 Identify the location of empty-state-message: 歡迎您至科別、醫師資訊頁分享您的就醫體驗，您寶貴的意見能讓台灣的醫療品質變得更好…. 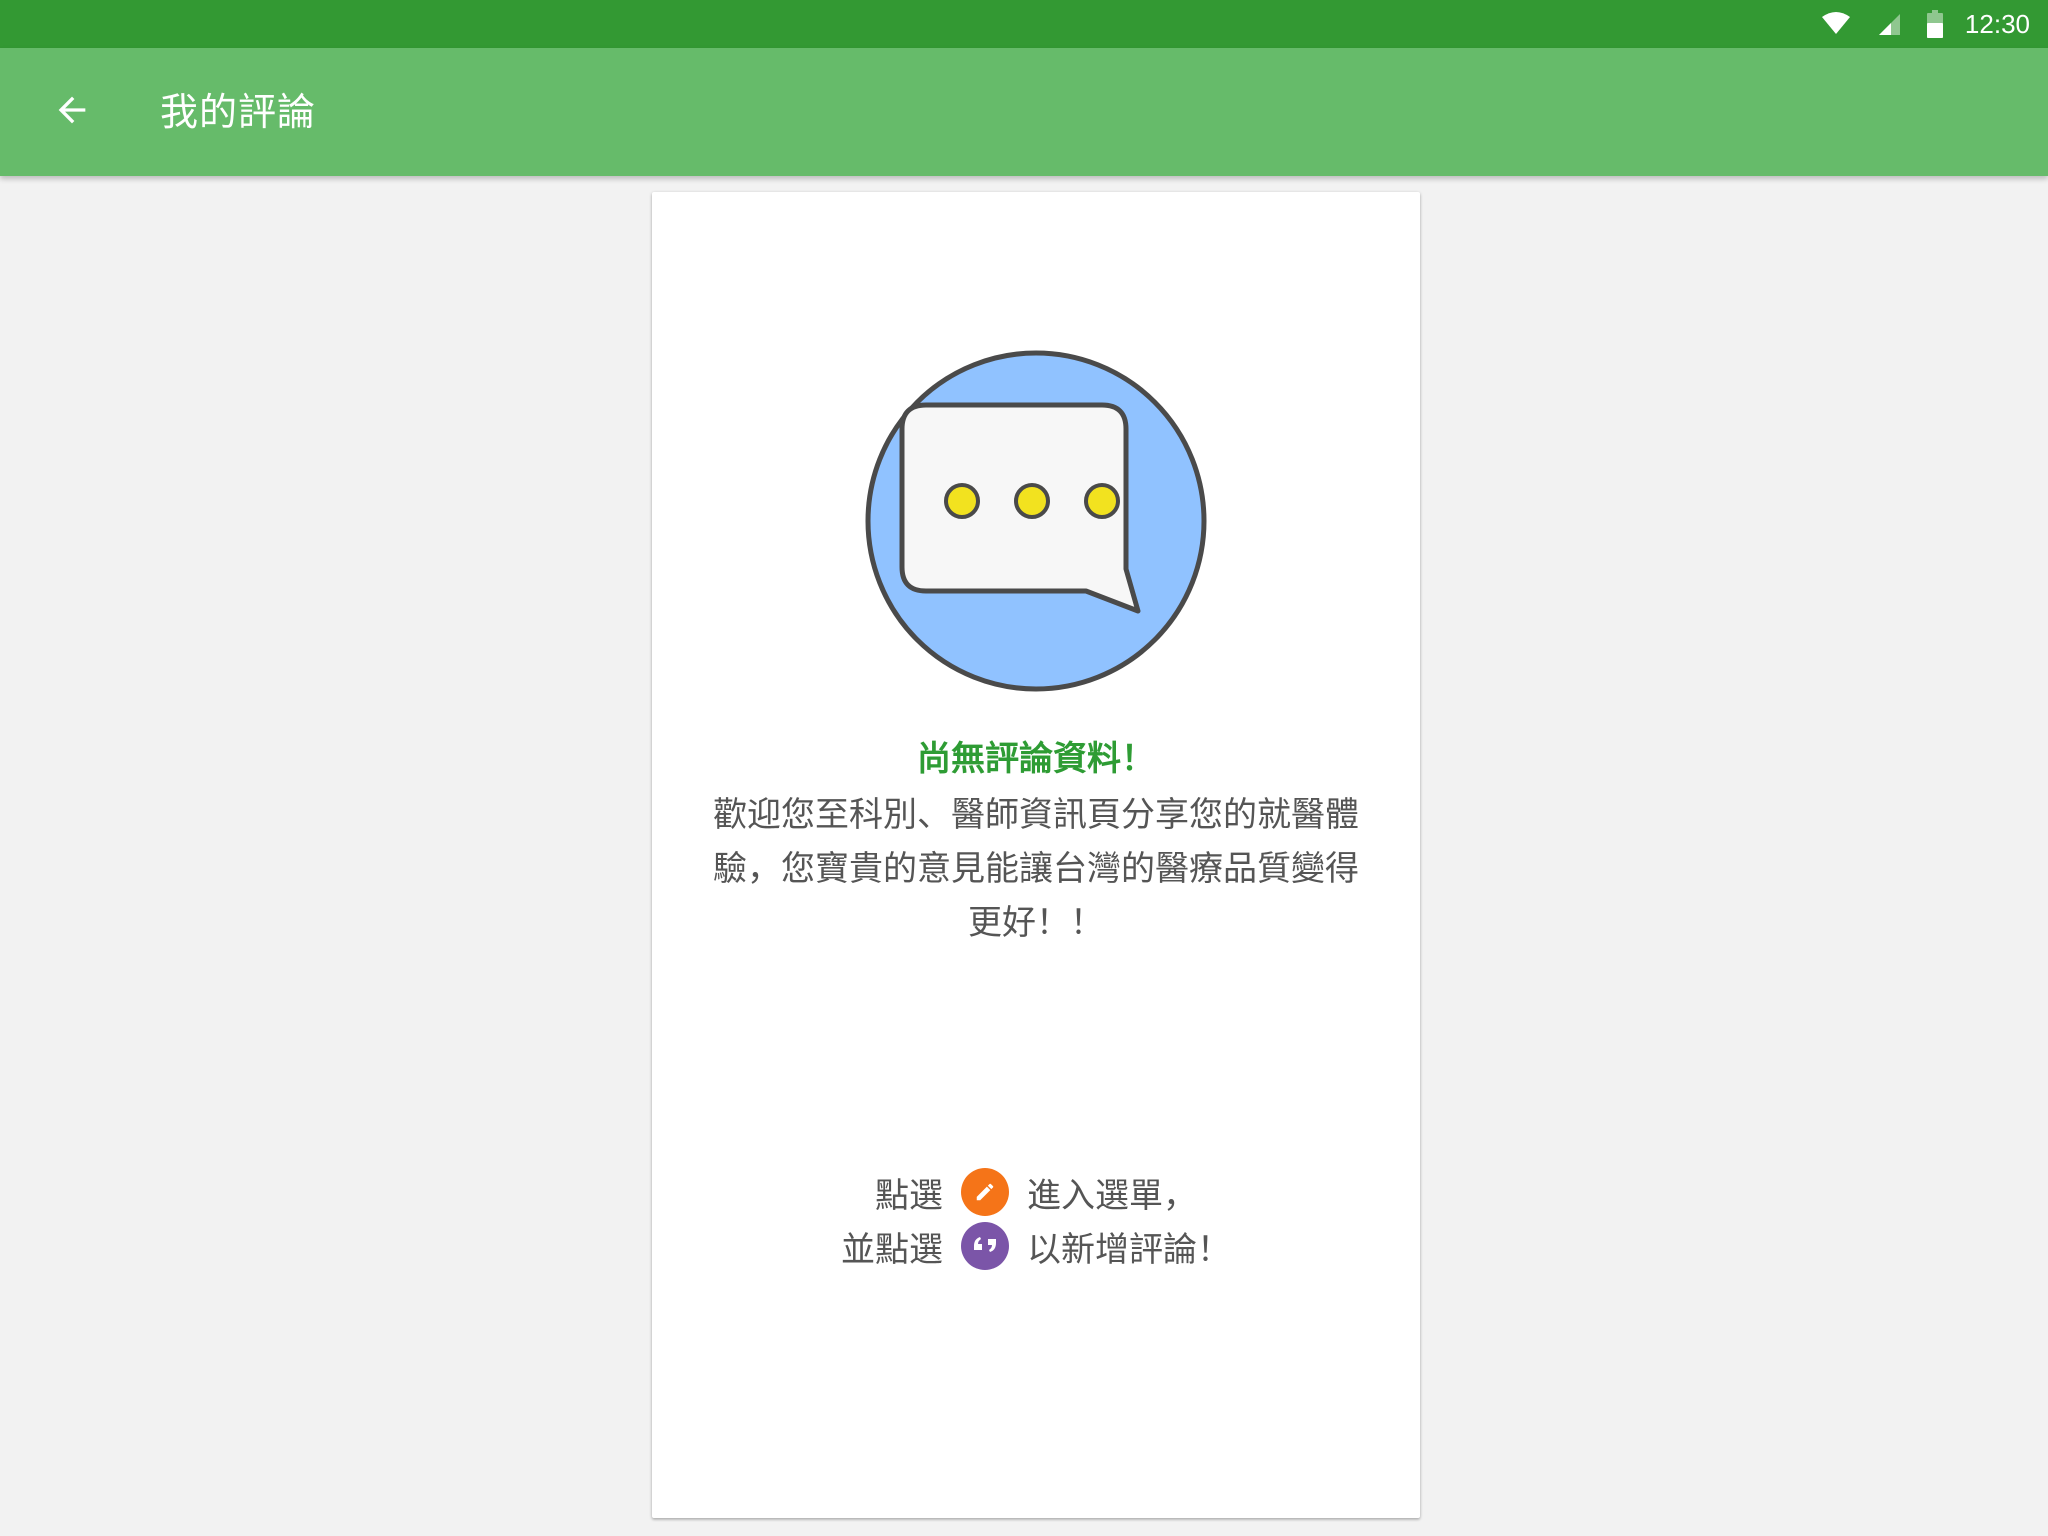
(1036, 869).